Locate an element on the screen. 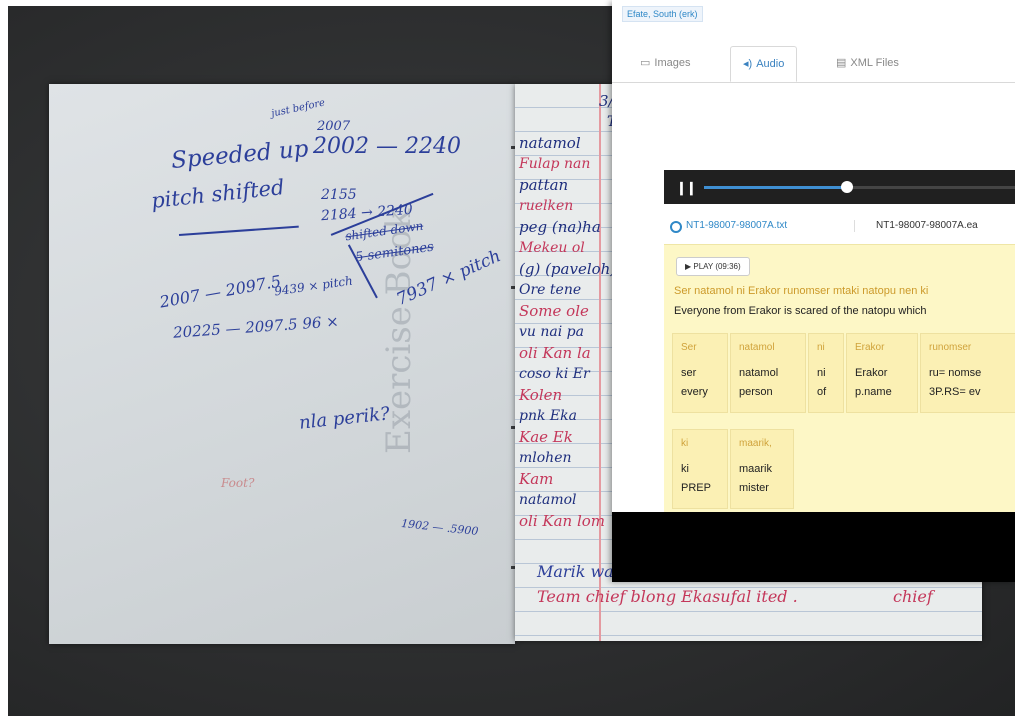 The image size is (1015, 716). right-page-line: oli Kan la is located at coordinates (555, 353).